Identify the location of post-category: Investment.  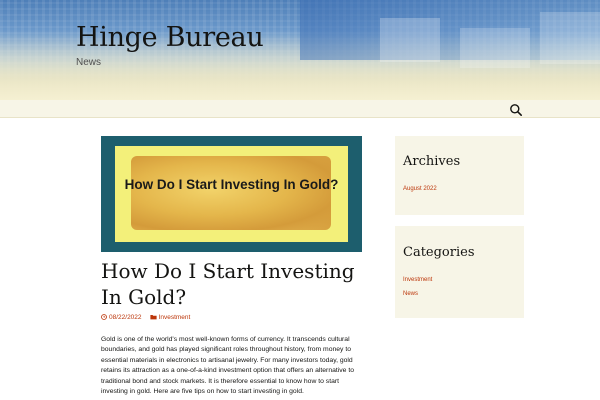
(170, 317).